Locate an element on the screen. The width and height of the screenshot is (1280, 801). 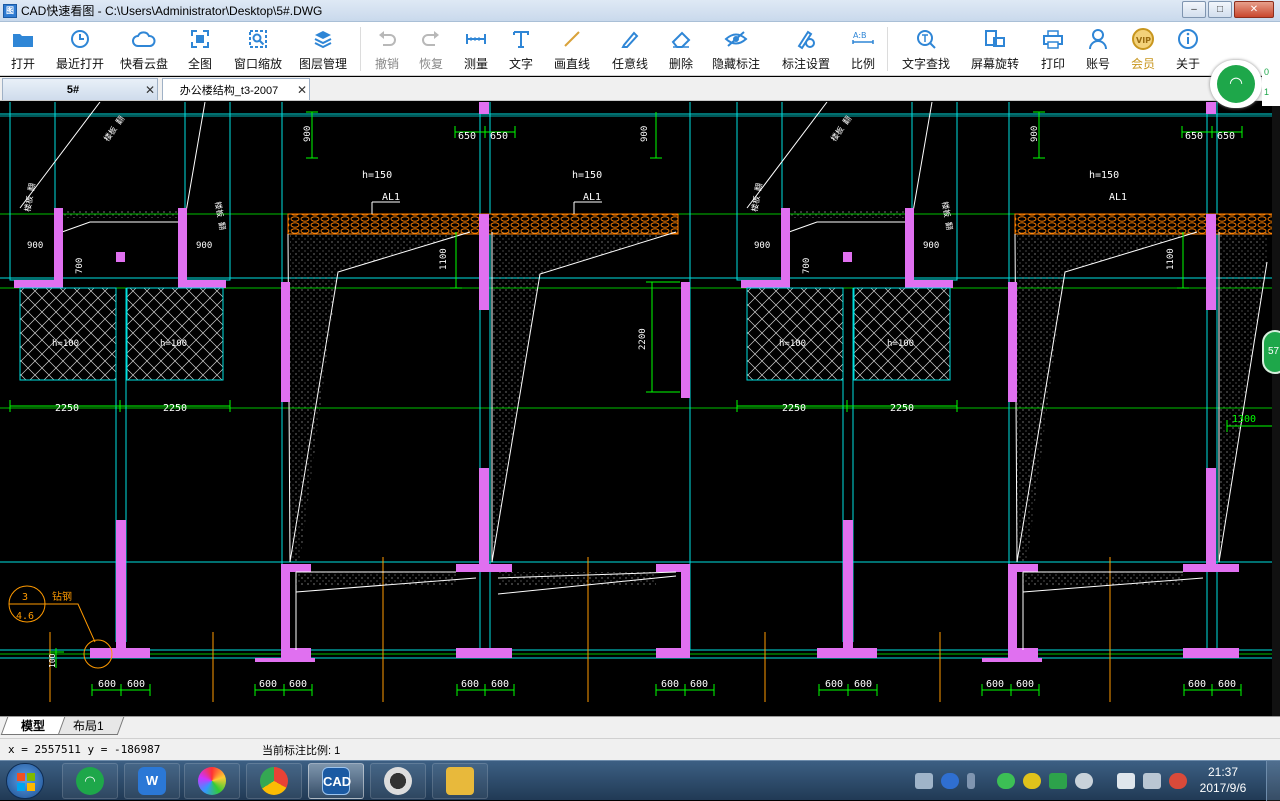
minimize-button: ‒ is located at coordinates (1194, 9).